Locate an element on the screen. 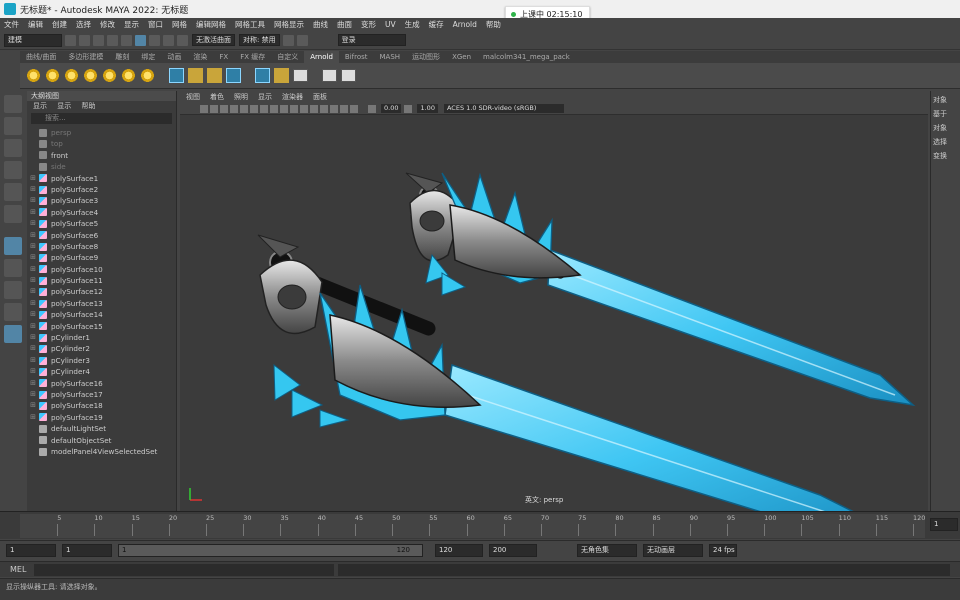  menu-item-11: 曲线 is located at coordinates (320, 24).